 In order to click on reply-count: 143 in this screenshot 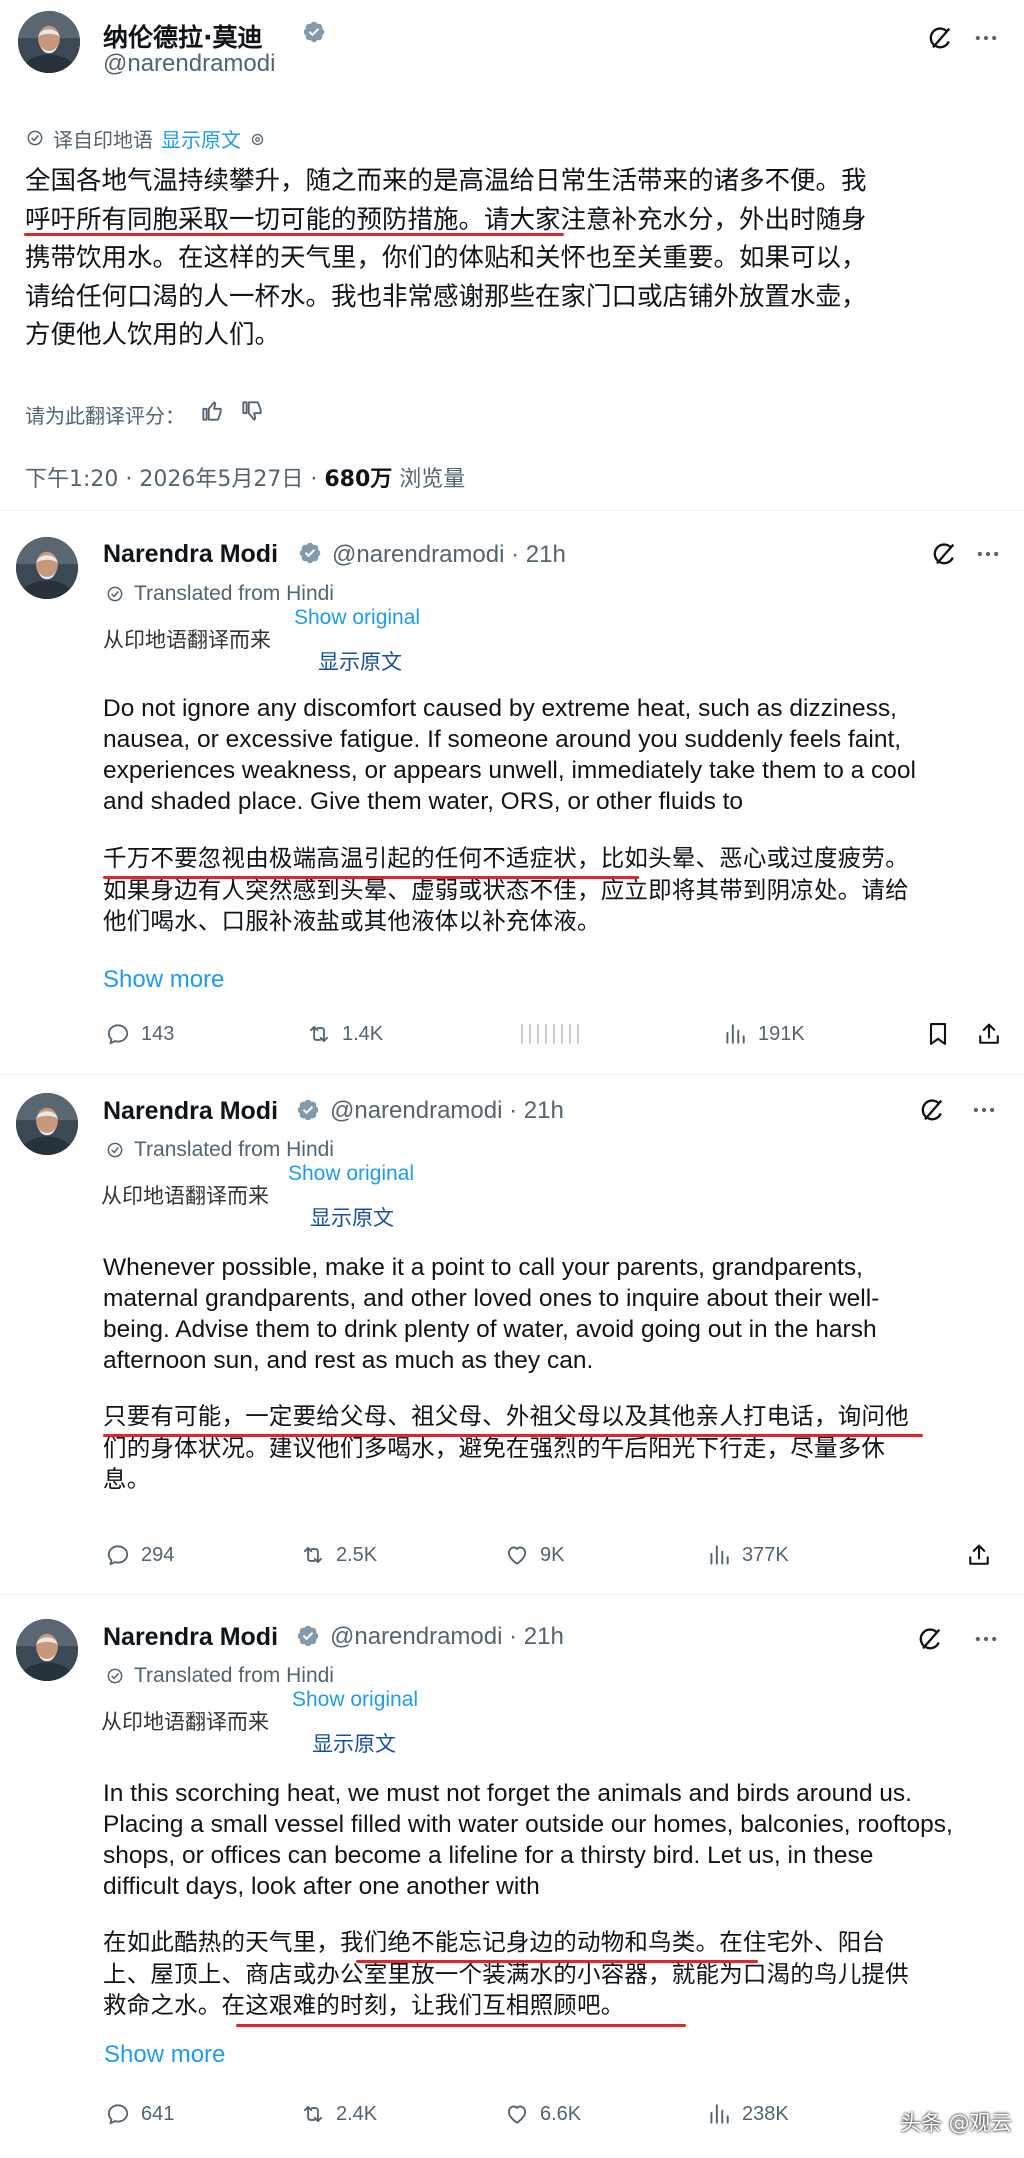, I will do `click(139, 1034)`.